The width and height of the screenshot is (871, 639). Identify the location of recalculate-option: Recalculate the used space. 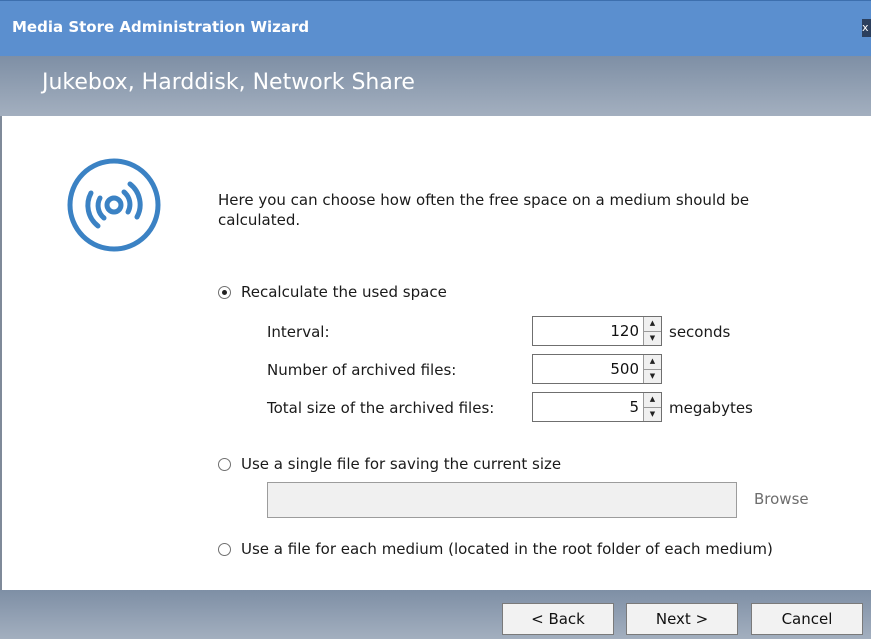
(332, 292).